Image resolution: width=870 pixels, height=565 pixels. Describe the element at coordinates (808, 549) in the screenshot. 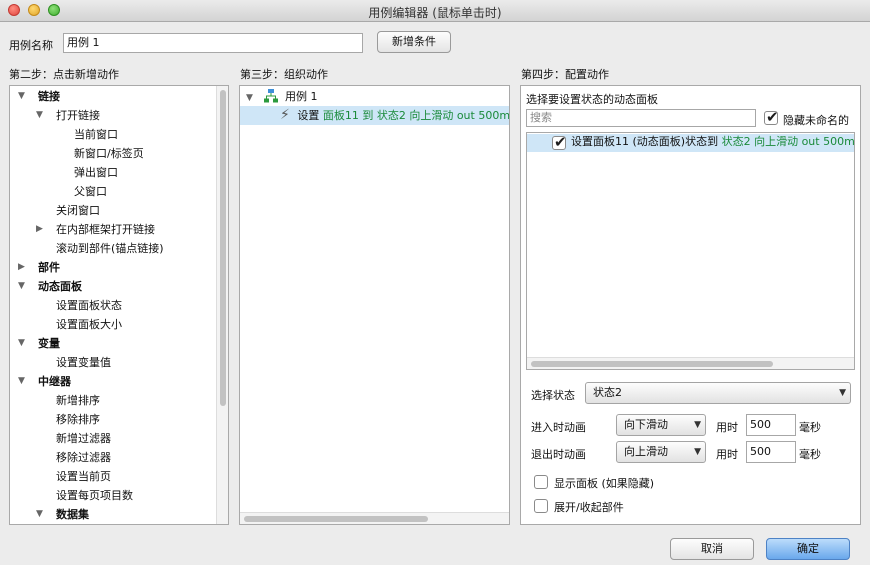

I see `ok-button: 确定` at that location.